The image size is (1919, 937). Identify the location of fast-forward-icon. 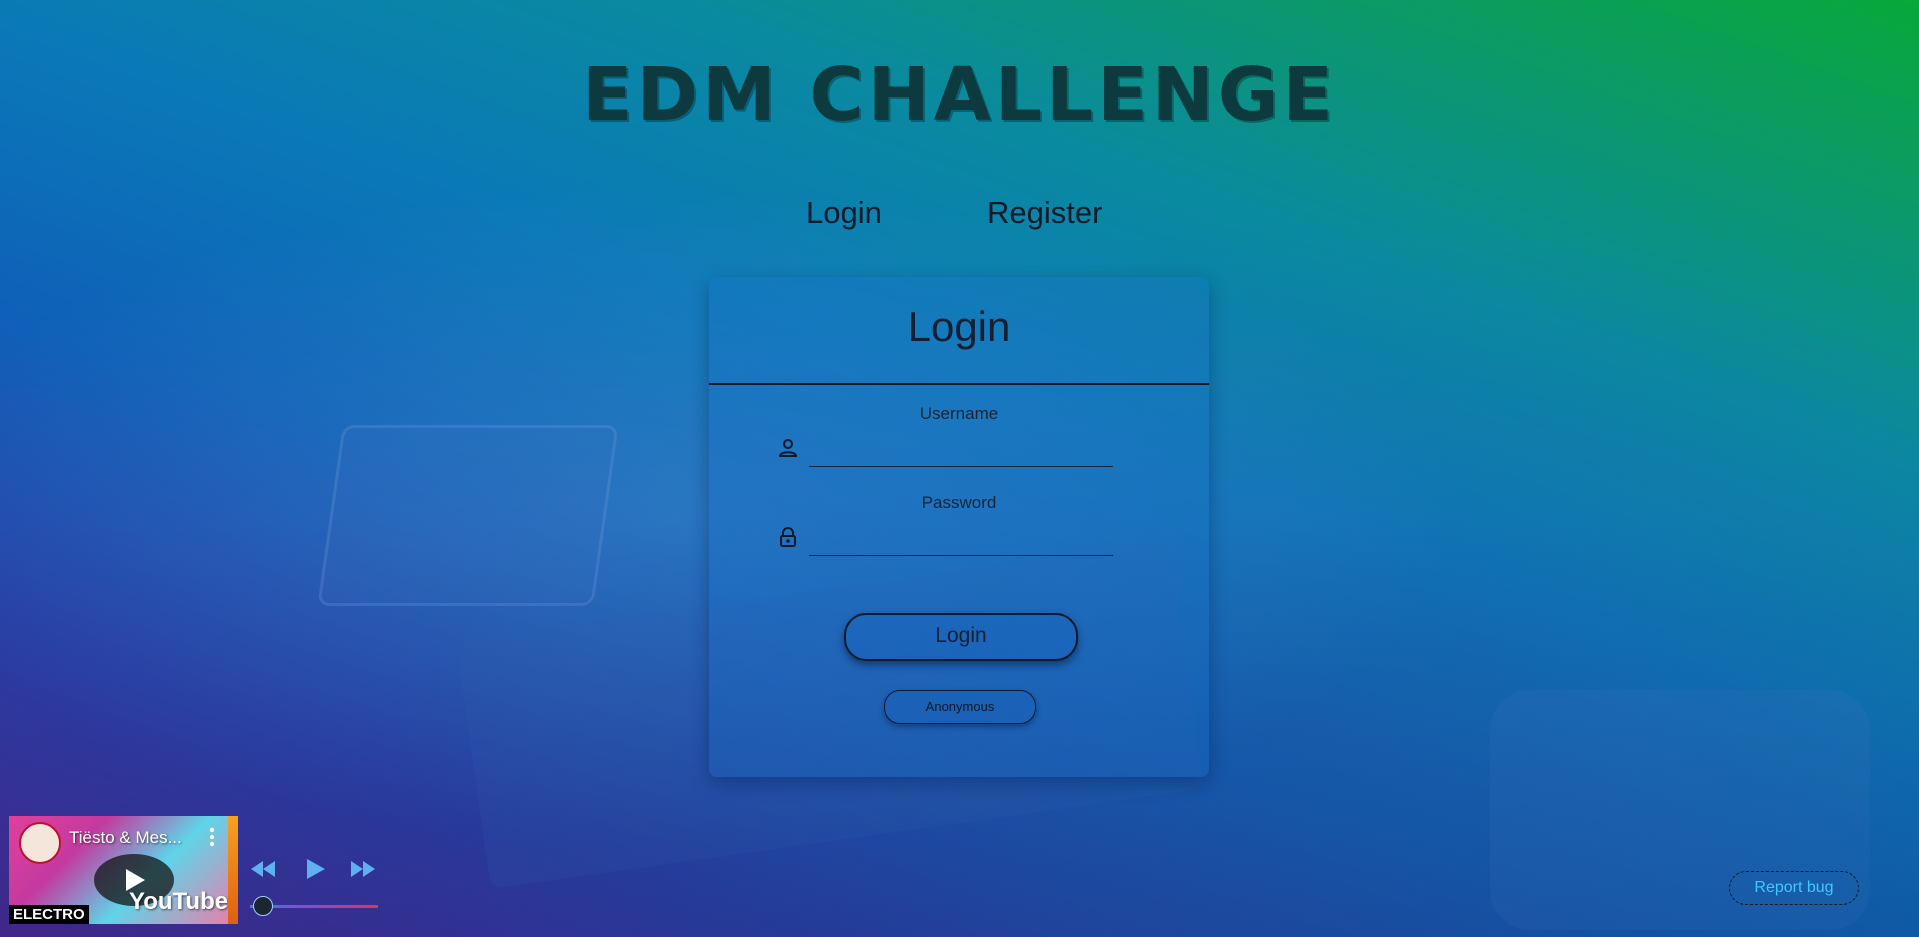
(363, 869).